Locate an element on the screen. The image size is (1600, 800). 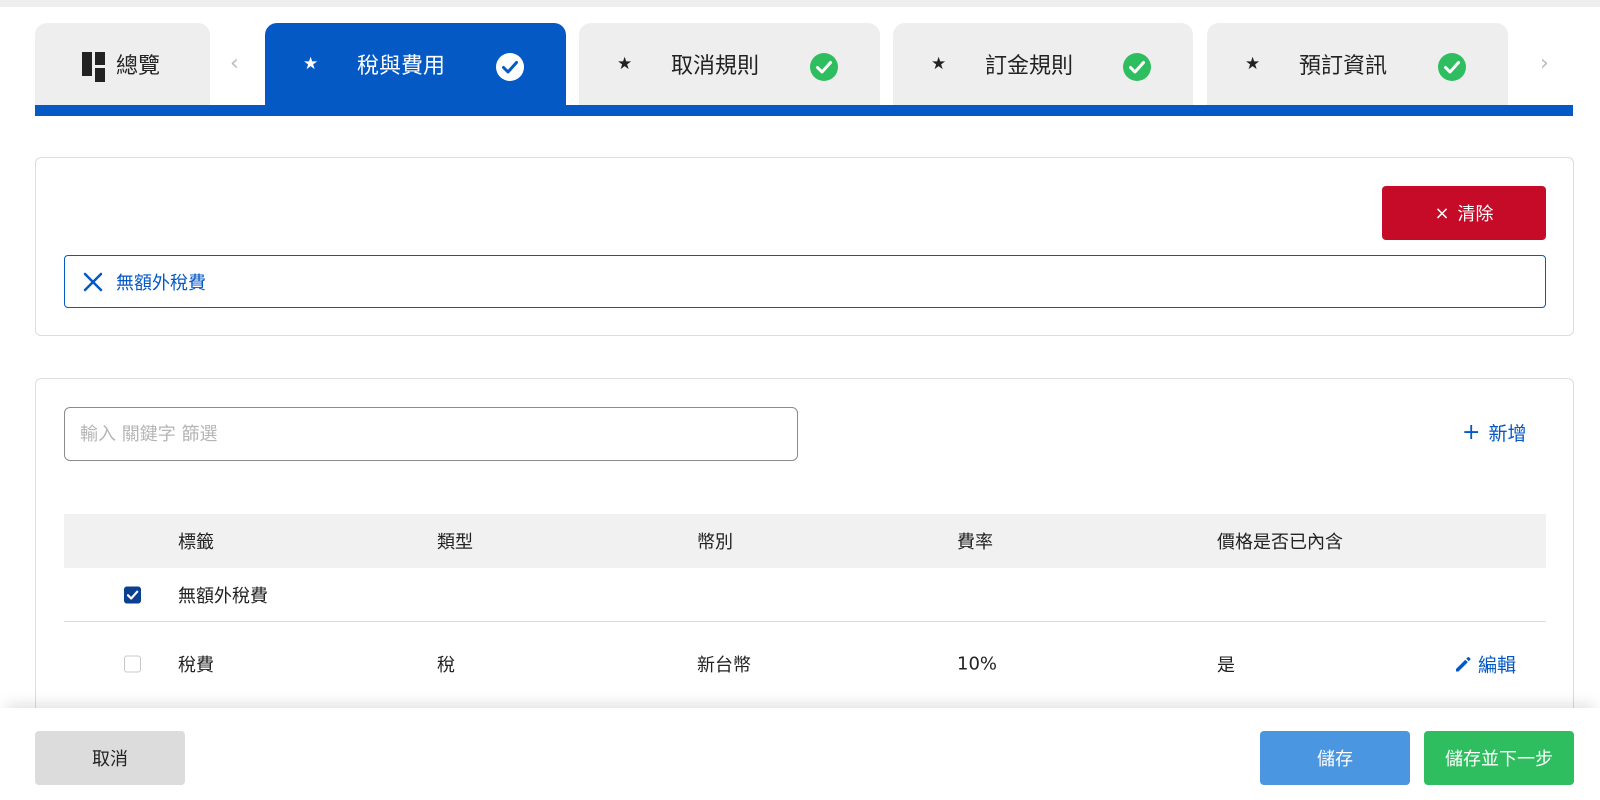
save-next-button: 儲存並下一步 is located at coordinates (1499, 758).